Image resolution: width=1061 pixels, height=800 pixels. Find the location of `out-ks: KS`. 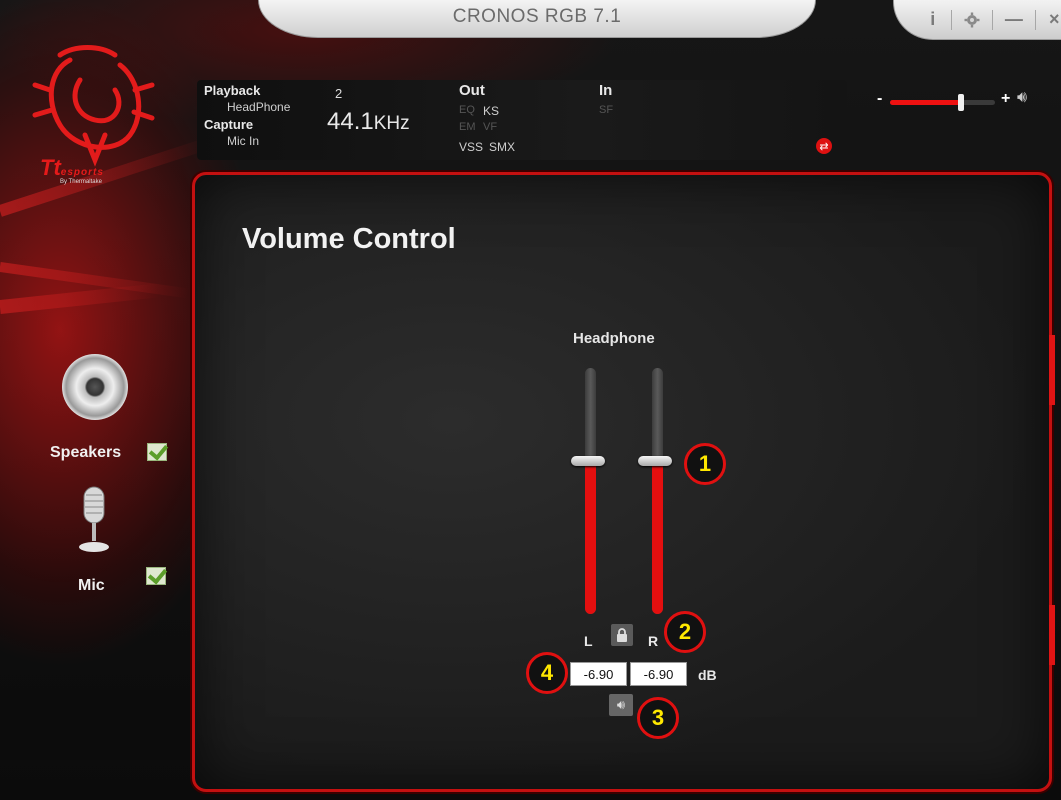

out-ks: KS is located at coordinates (491, 111).